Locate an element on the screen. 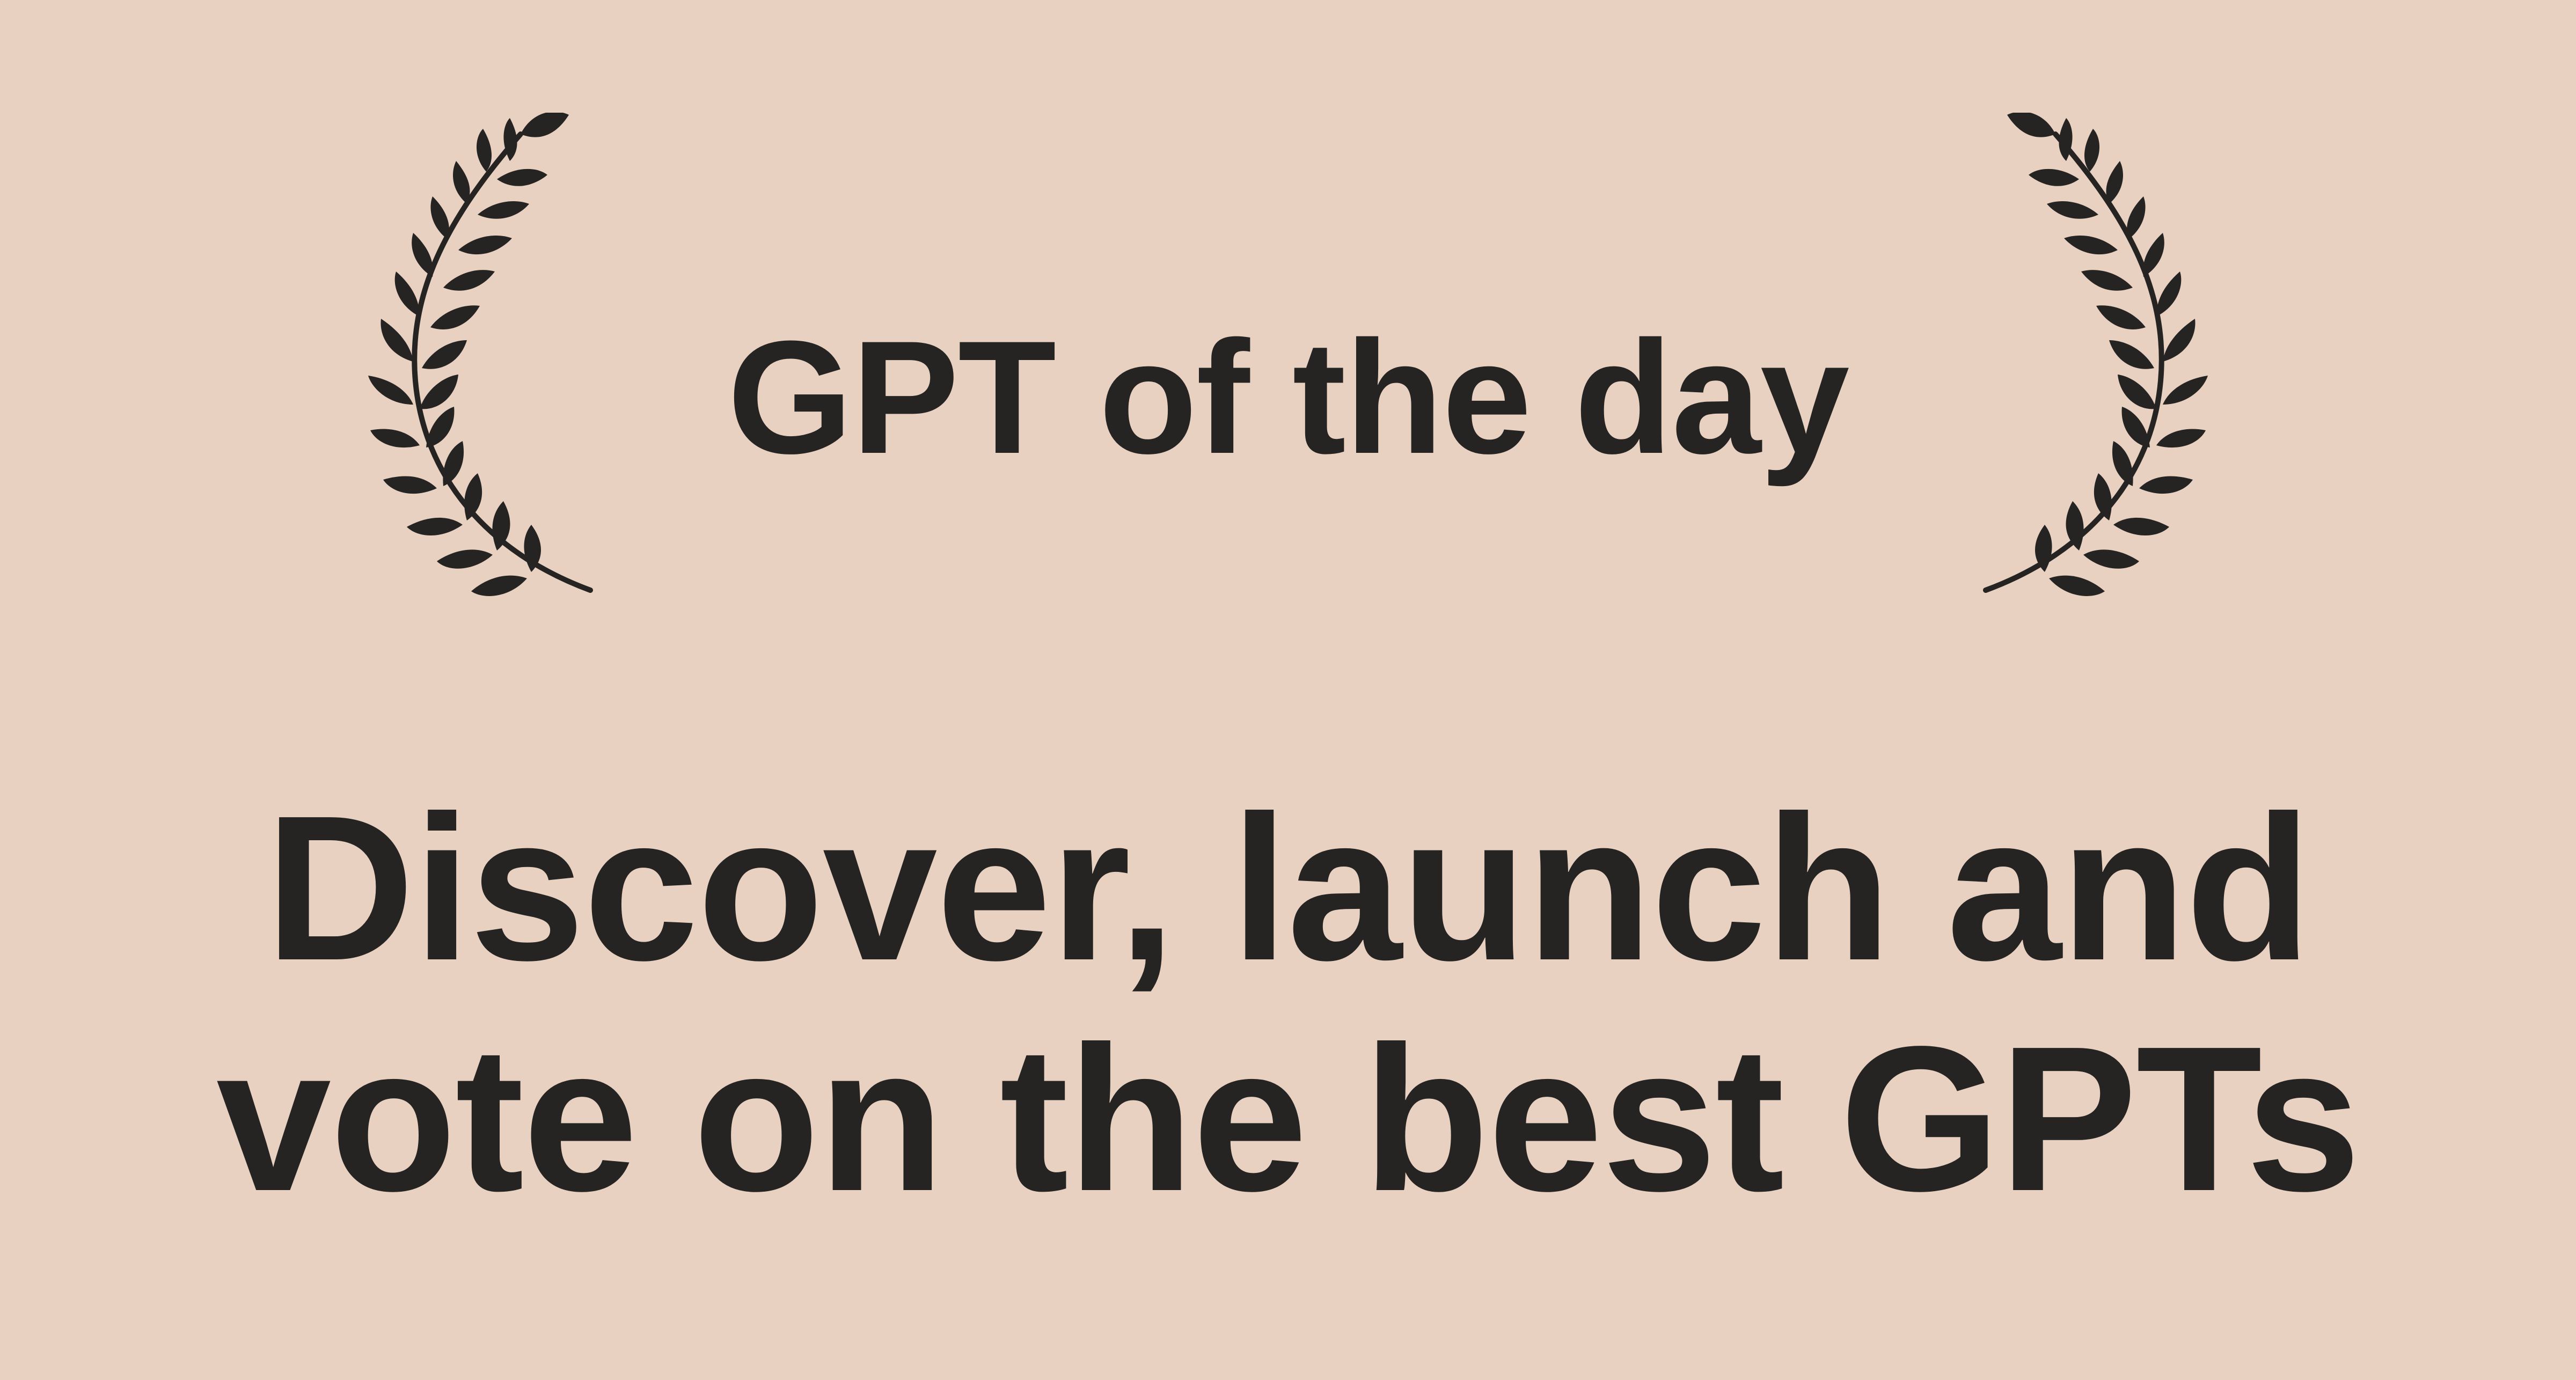 This screenshot has height=1380, width=2576. laurel-left-icon is located at coordinates (480, 354).